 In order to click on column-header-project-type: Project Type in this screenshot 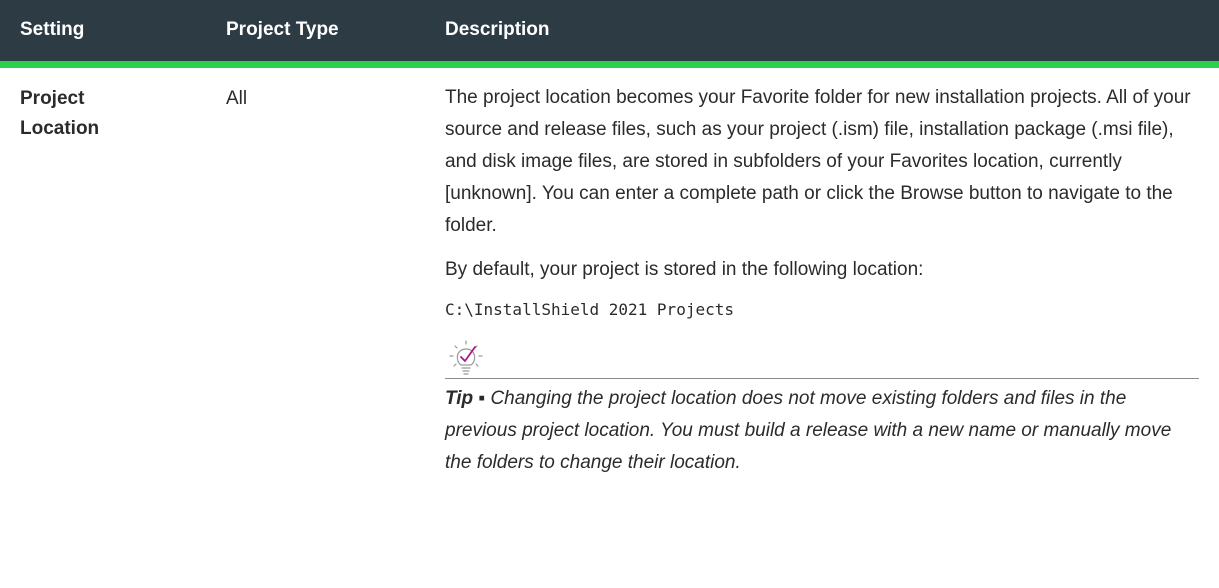, I will do `click(315, 34)`.